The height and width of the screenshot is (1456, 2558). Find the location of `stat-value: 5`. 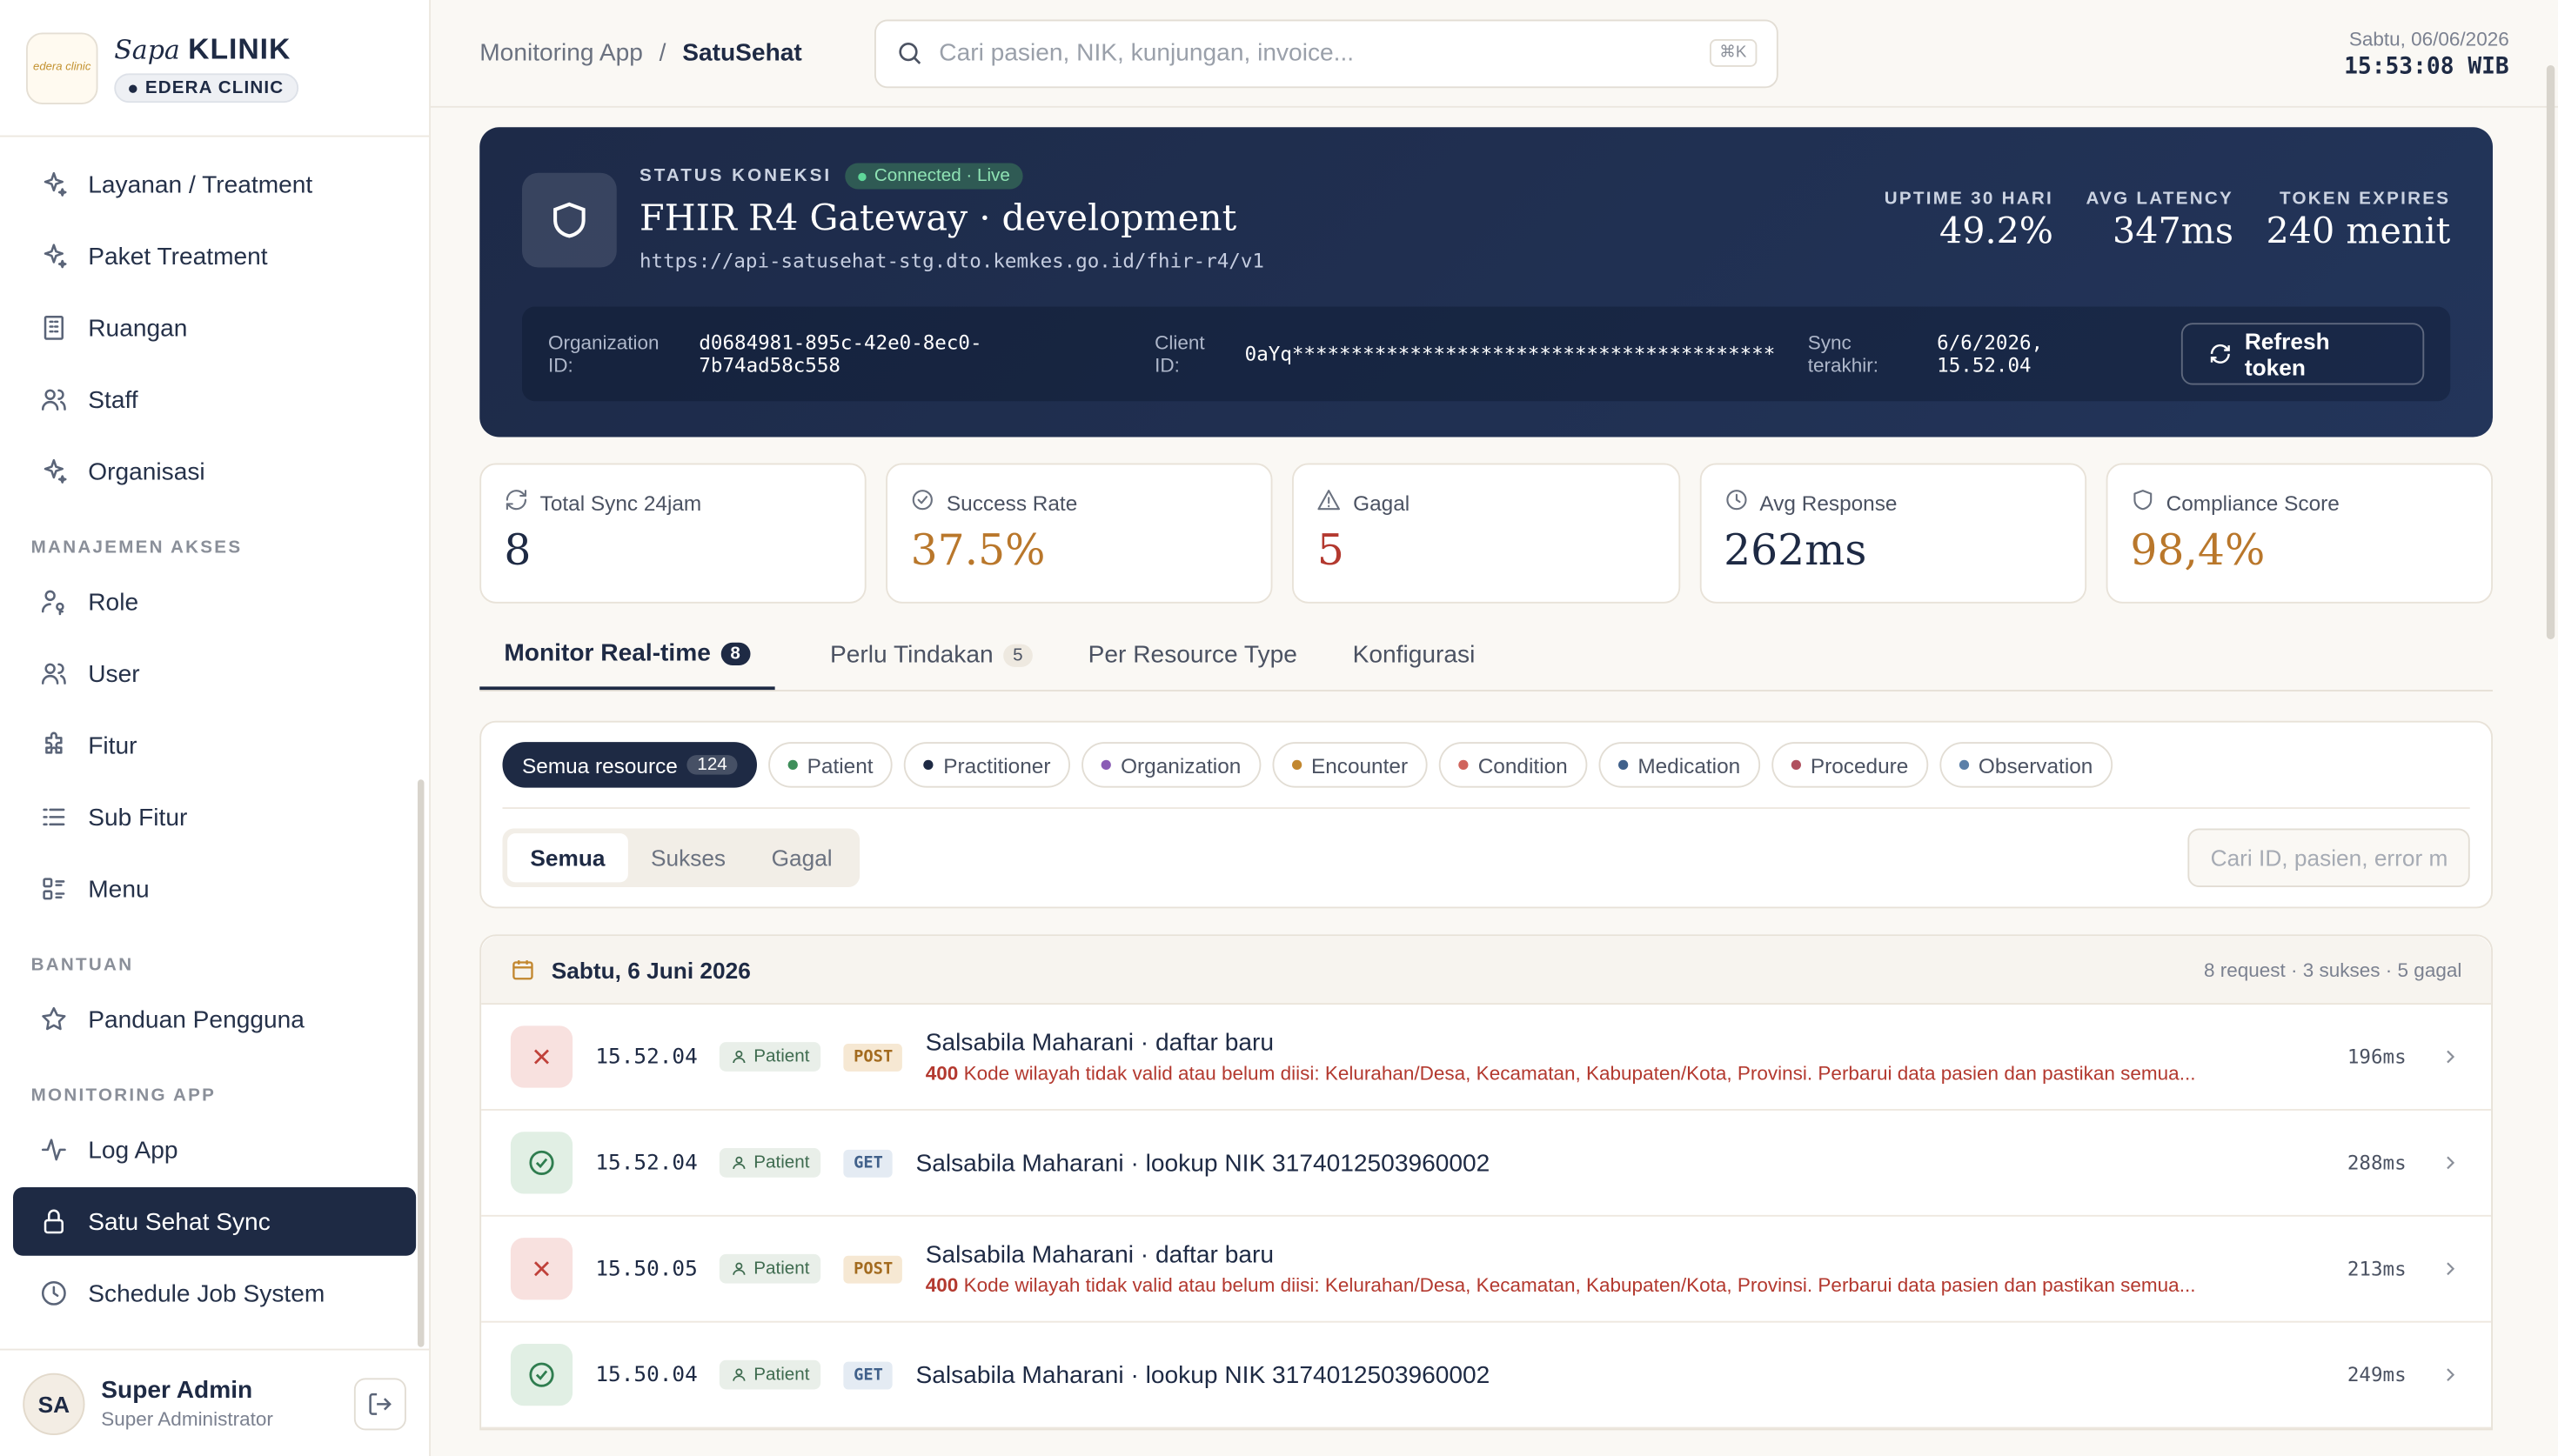

stat-value: 5 is located at coordinates (1330, 551).